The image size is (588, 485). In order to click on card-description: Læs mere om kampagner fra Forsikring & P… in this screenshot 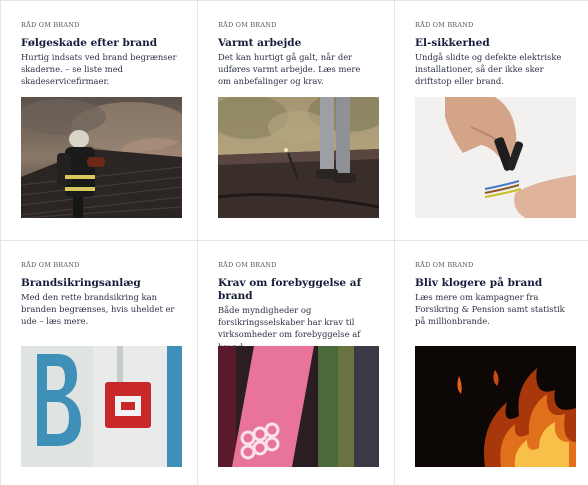, I will do `click(490, 309)`.